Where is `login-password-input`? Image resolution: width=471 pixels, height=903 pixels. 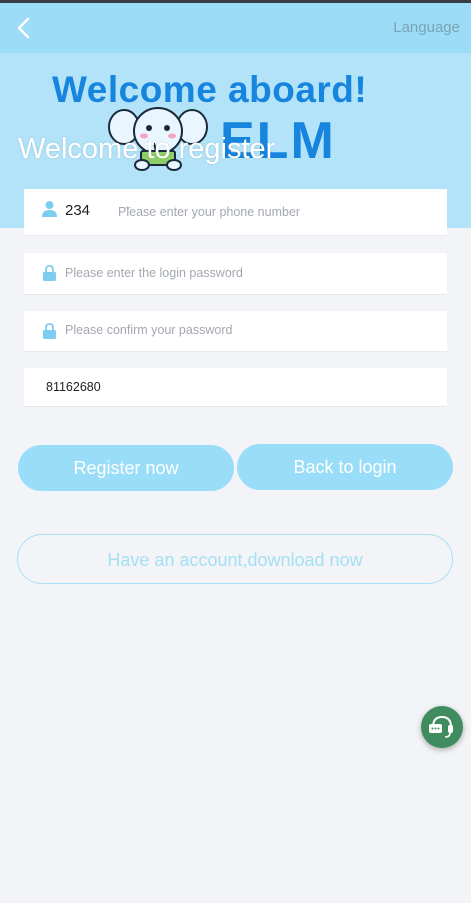 login-password-input is located at coordinates (250, 273).